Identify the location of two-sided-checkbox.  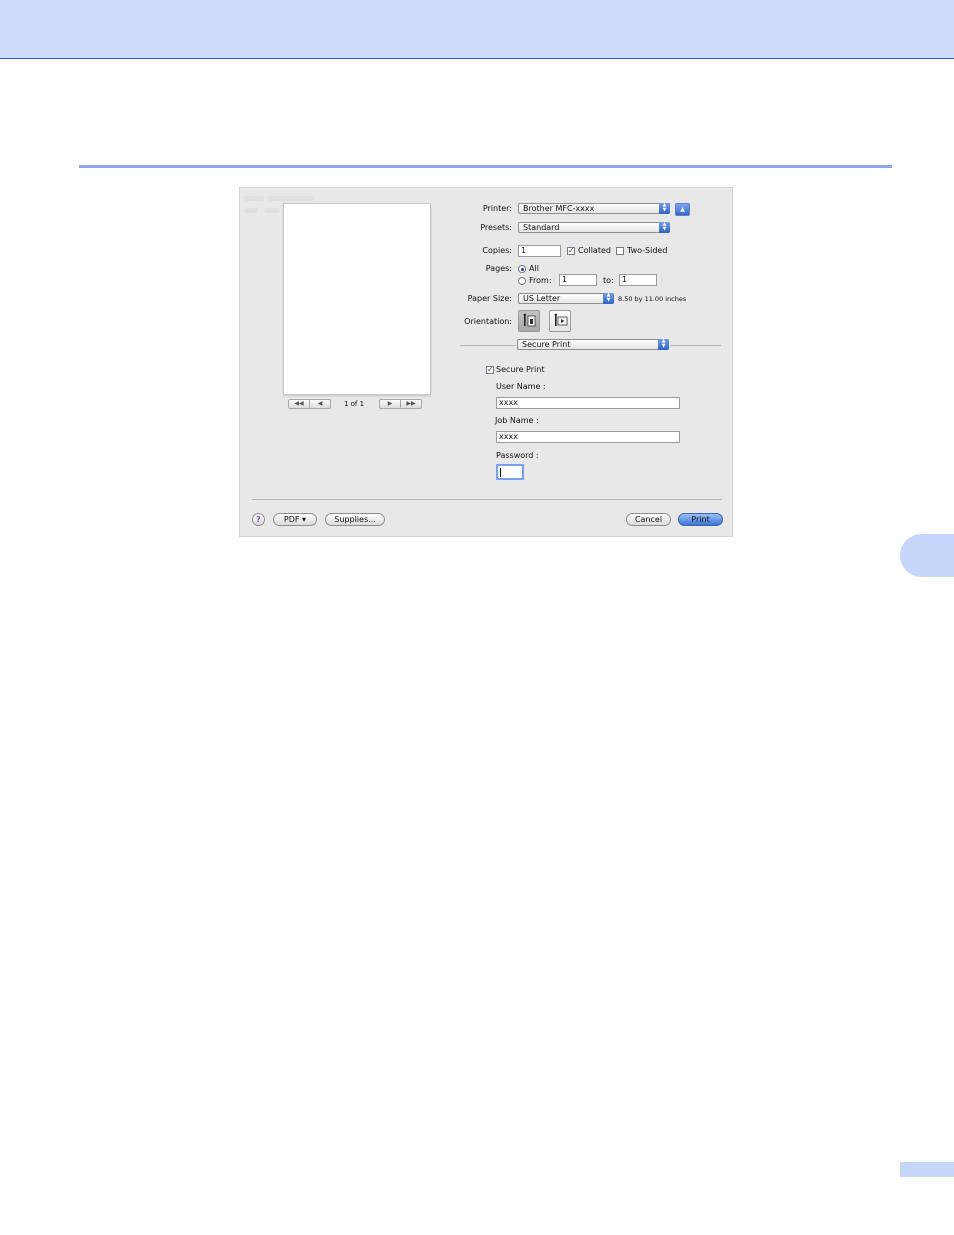
(620, 251).